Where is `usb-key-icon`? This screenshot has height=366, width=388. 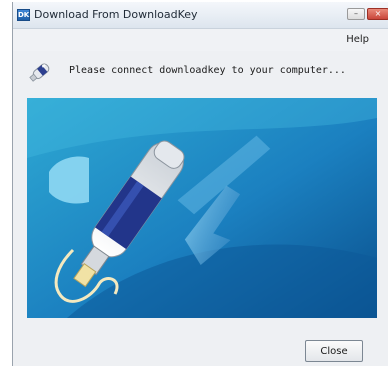 usb-key-icon is located at coordinates (39, 72).